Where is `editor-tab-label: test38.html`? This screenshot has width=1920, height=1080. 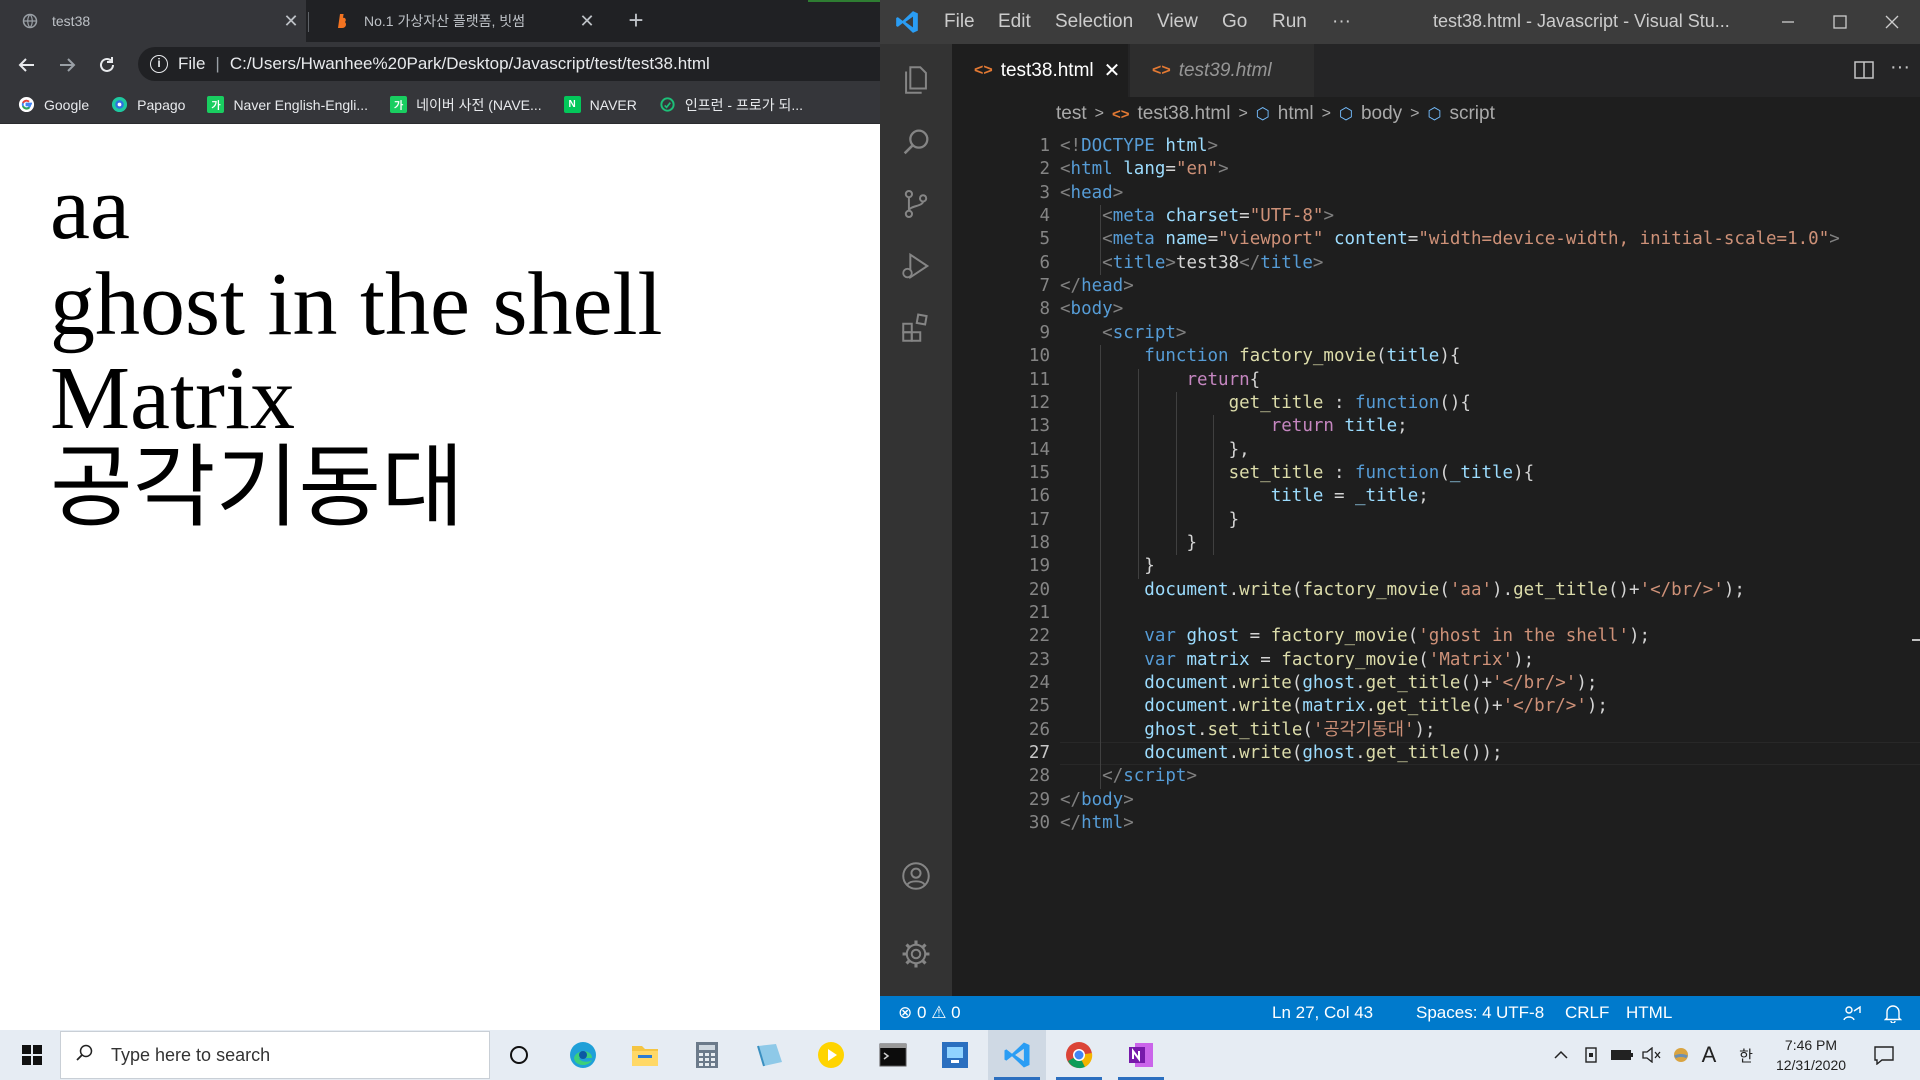
editor-tab-label: test38.html is located at coordinates (1047, 70).